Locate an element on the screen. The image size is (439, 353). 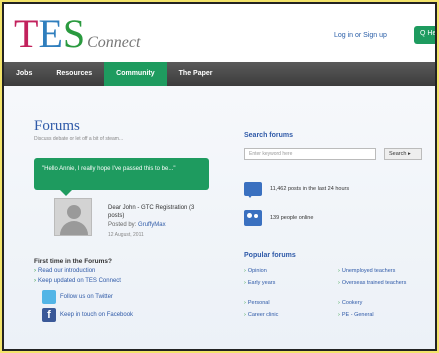
link-label: Keep updated on TES Connect is located at coordinates (79, 281).